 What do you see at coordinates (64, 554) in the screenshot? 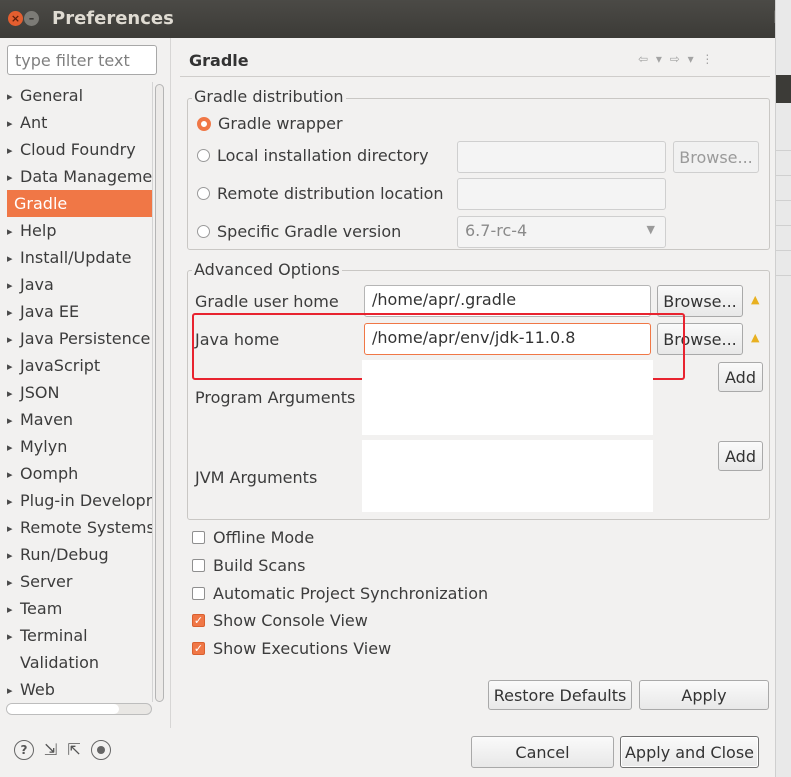
I see `tree-item-label: Run/Debug` at bounding box center [64, 554].